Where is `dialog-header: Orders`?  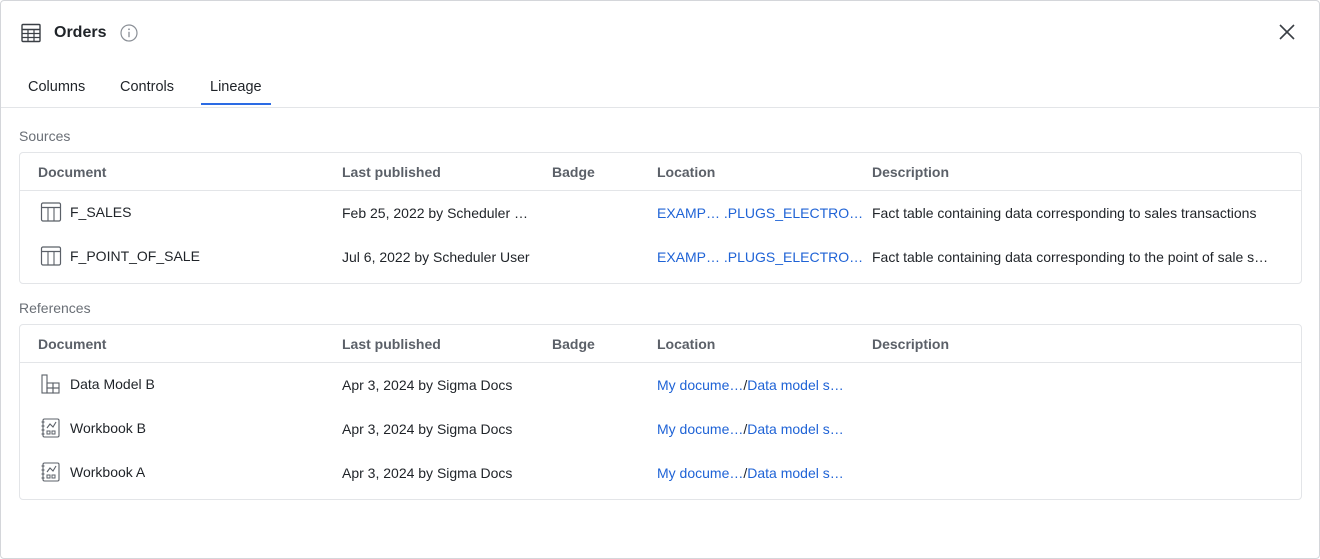
dialog-header: Orders is located at coordinates (79, 33).